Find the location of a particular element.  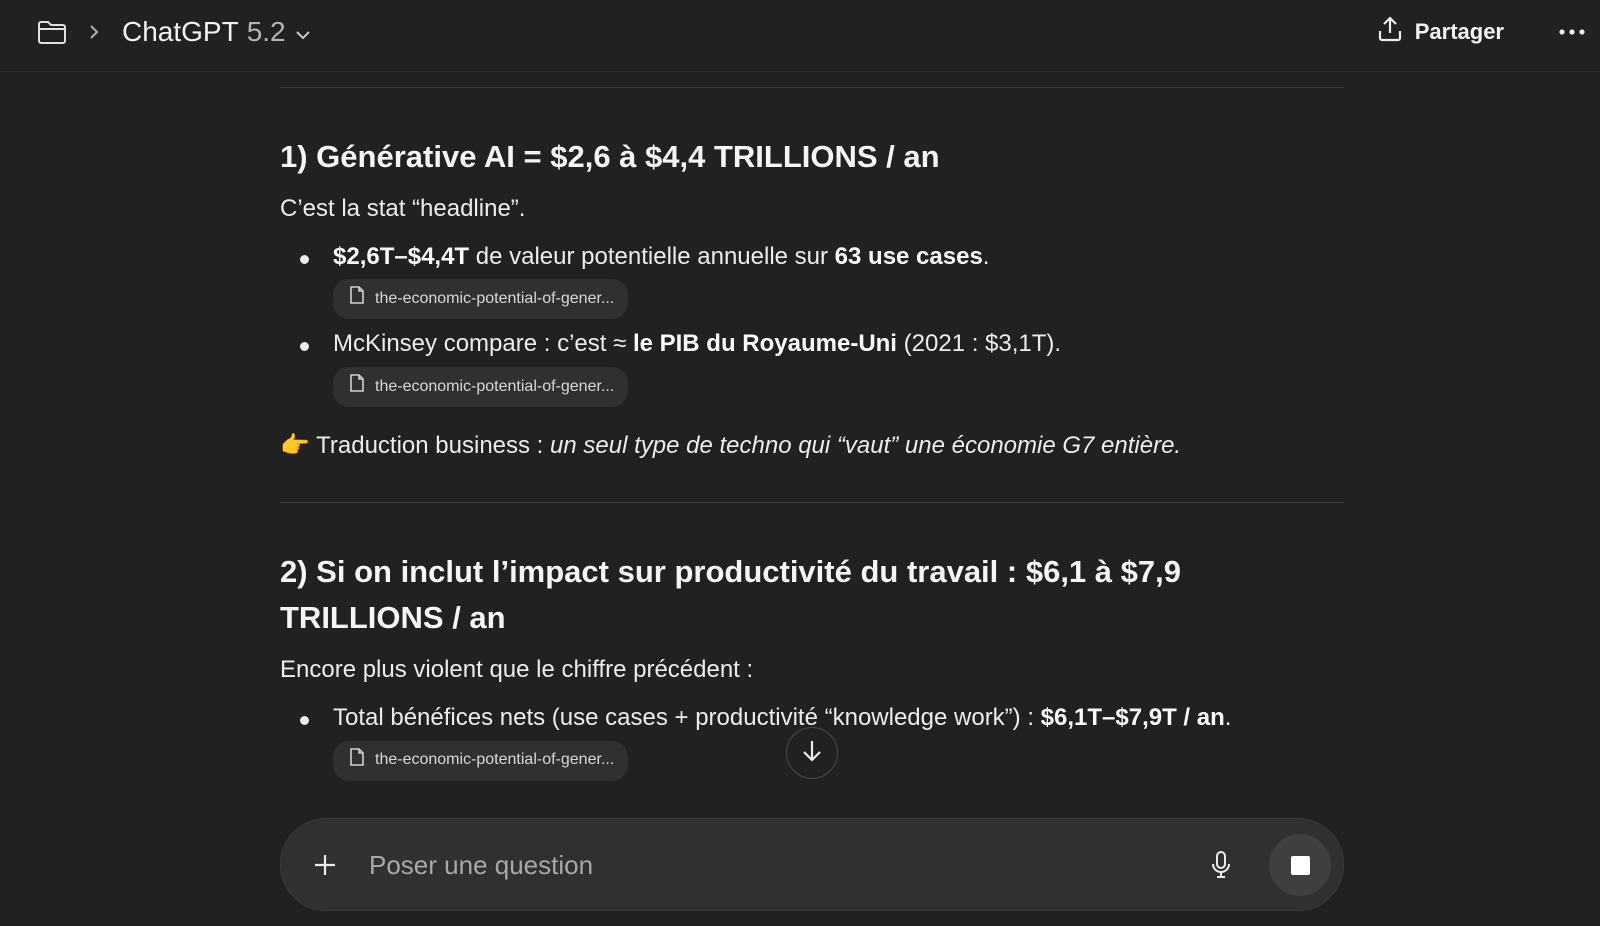

folder-icon is located at coordinates (52, 32).